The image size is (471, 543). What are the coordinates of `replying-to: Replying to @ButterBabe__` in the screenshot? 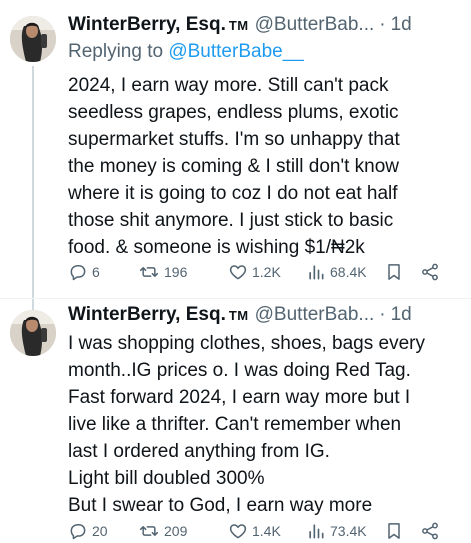 It's located at (264, 52).